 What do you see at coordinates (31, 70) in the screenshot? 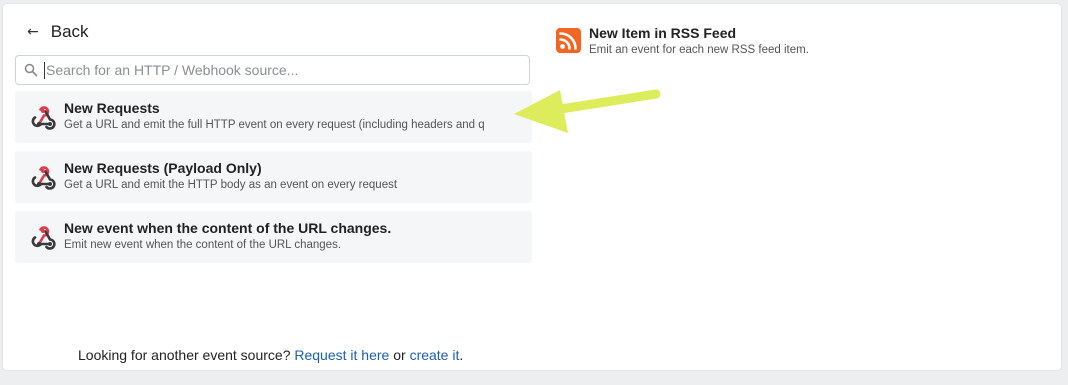
I see `search-icon` at bounding box center [31, 70].